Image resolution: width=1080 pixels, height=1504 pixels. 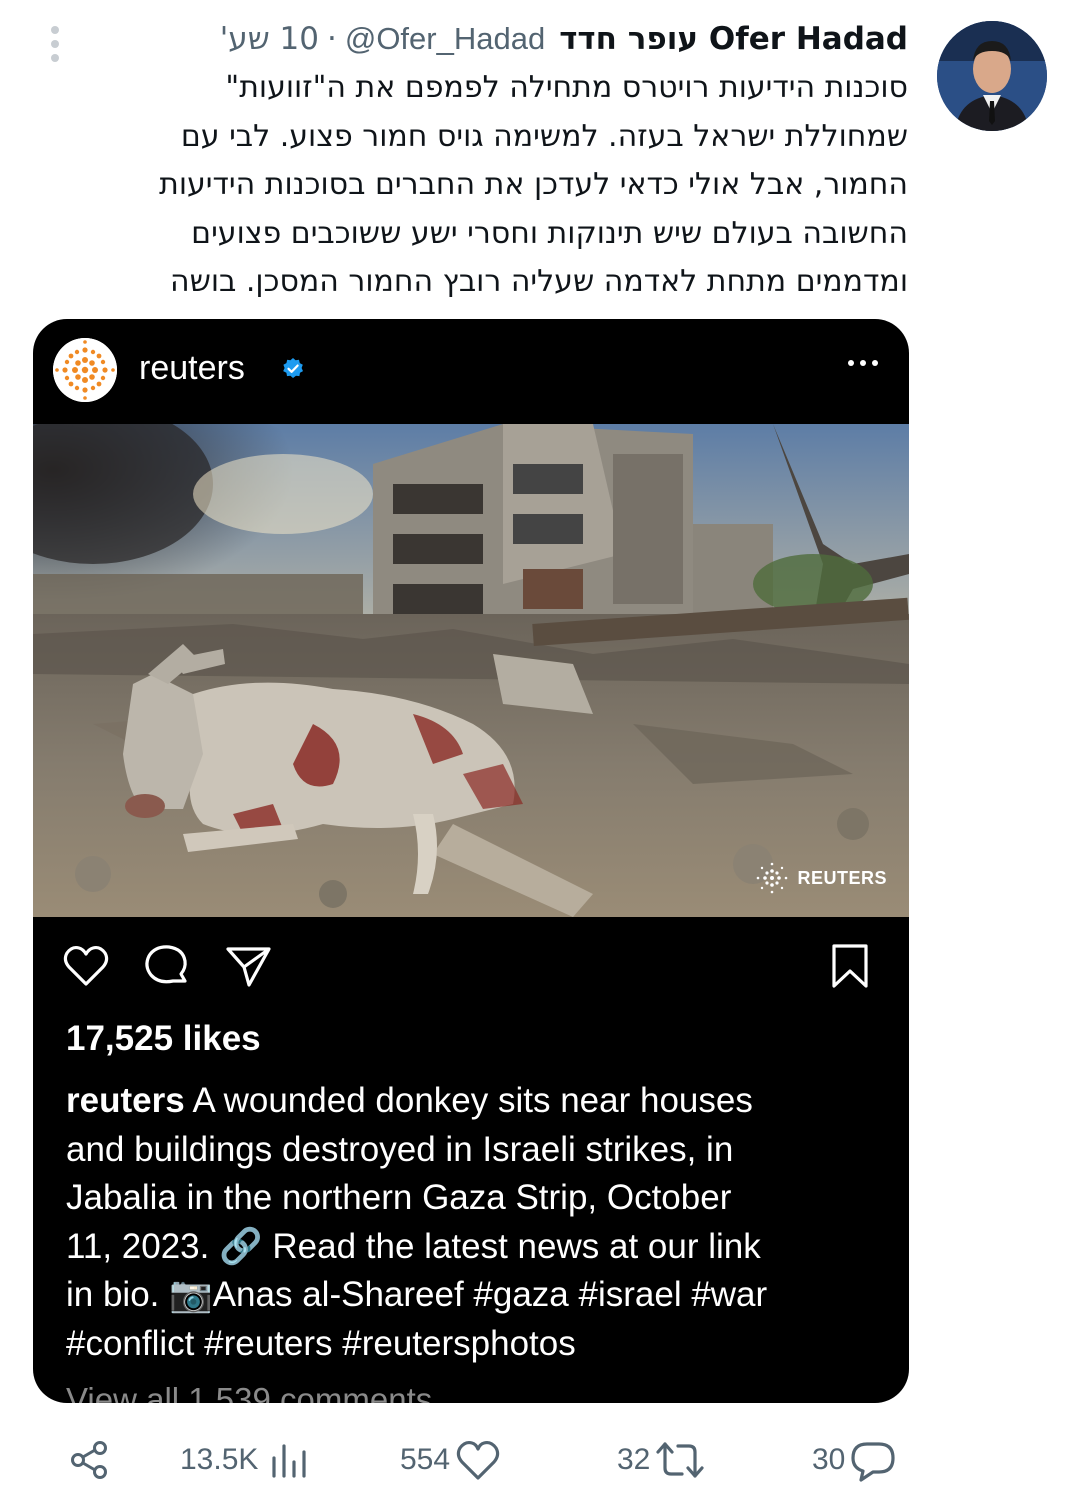 What do you see at coordinates (863, 363) in the screenshot?
I see `more-horizontal-icon` at bounding box center [863, 363].